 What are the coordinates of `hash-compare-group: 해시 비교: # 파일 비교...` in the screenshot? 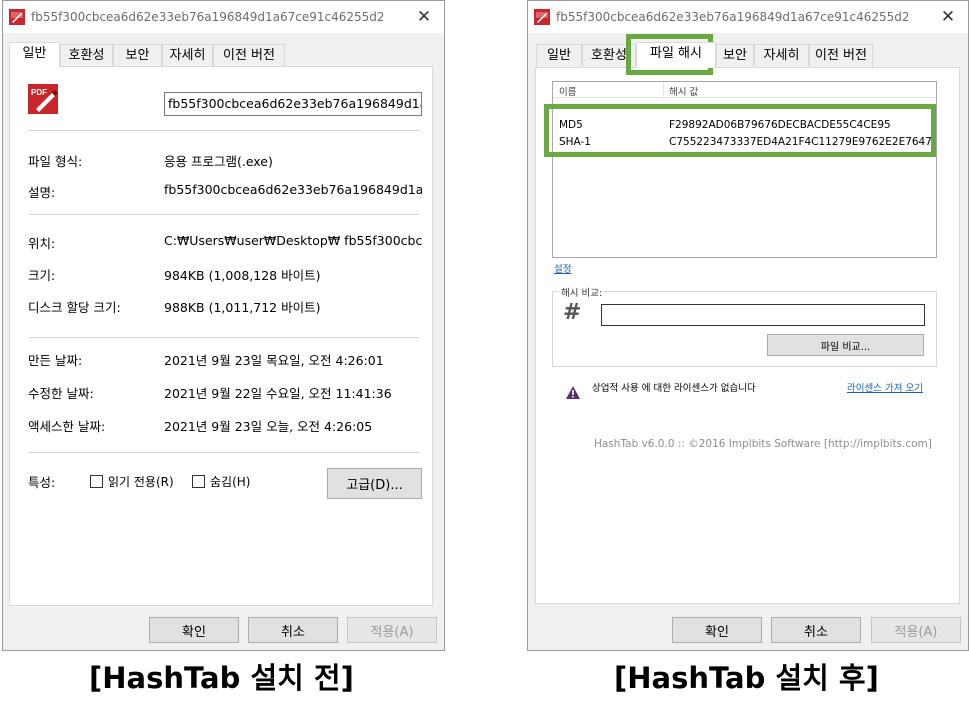 It's located at (744, 326).